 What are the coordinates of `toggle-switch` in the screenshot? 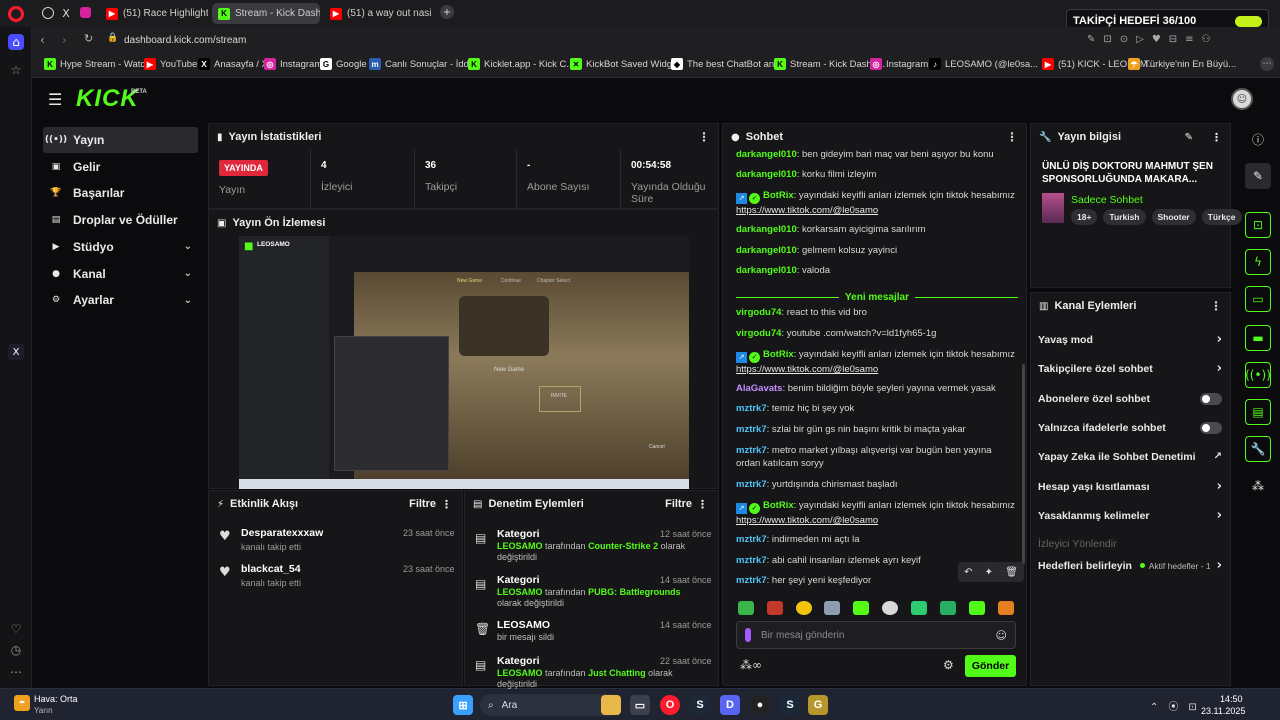 It's located at (1211, 398).